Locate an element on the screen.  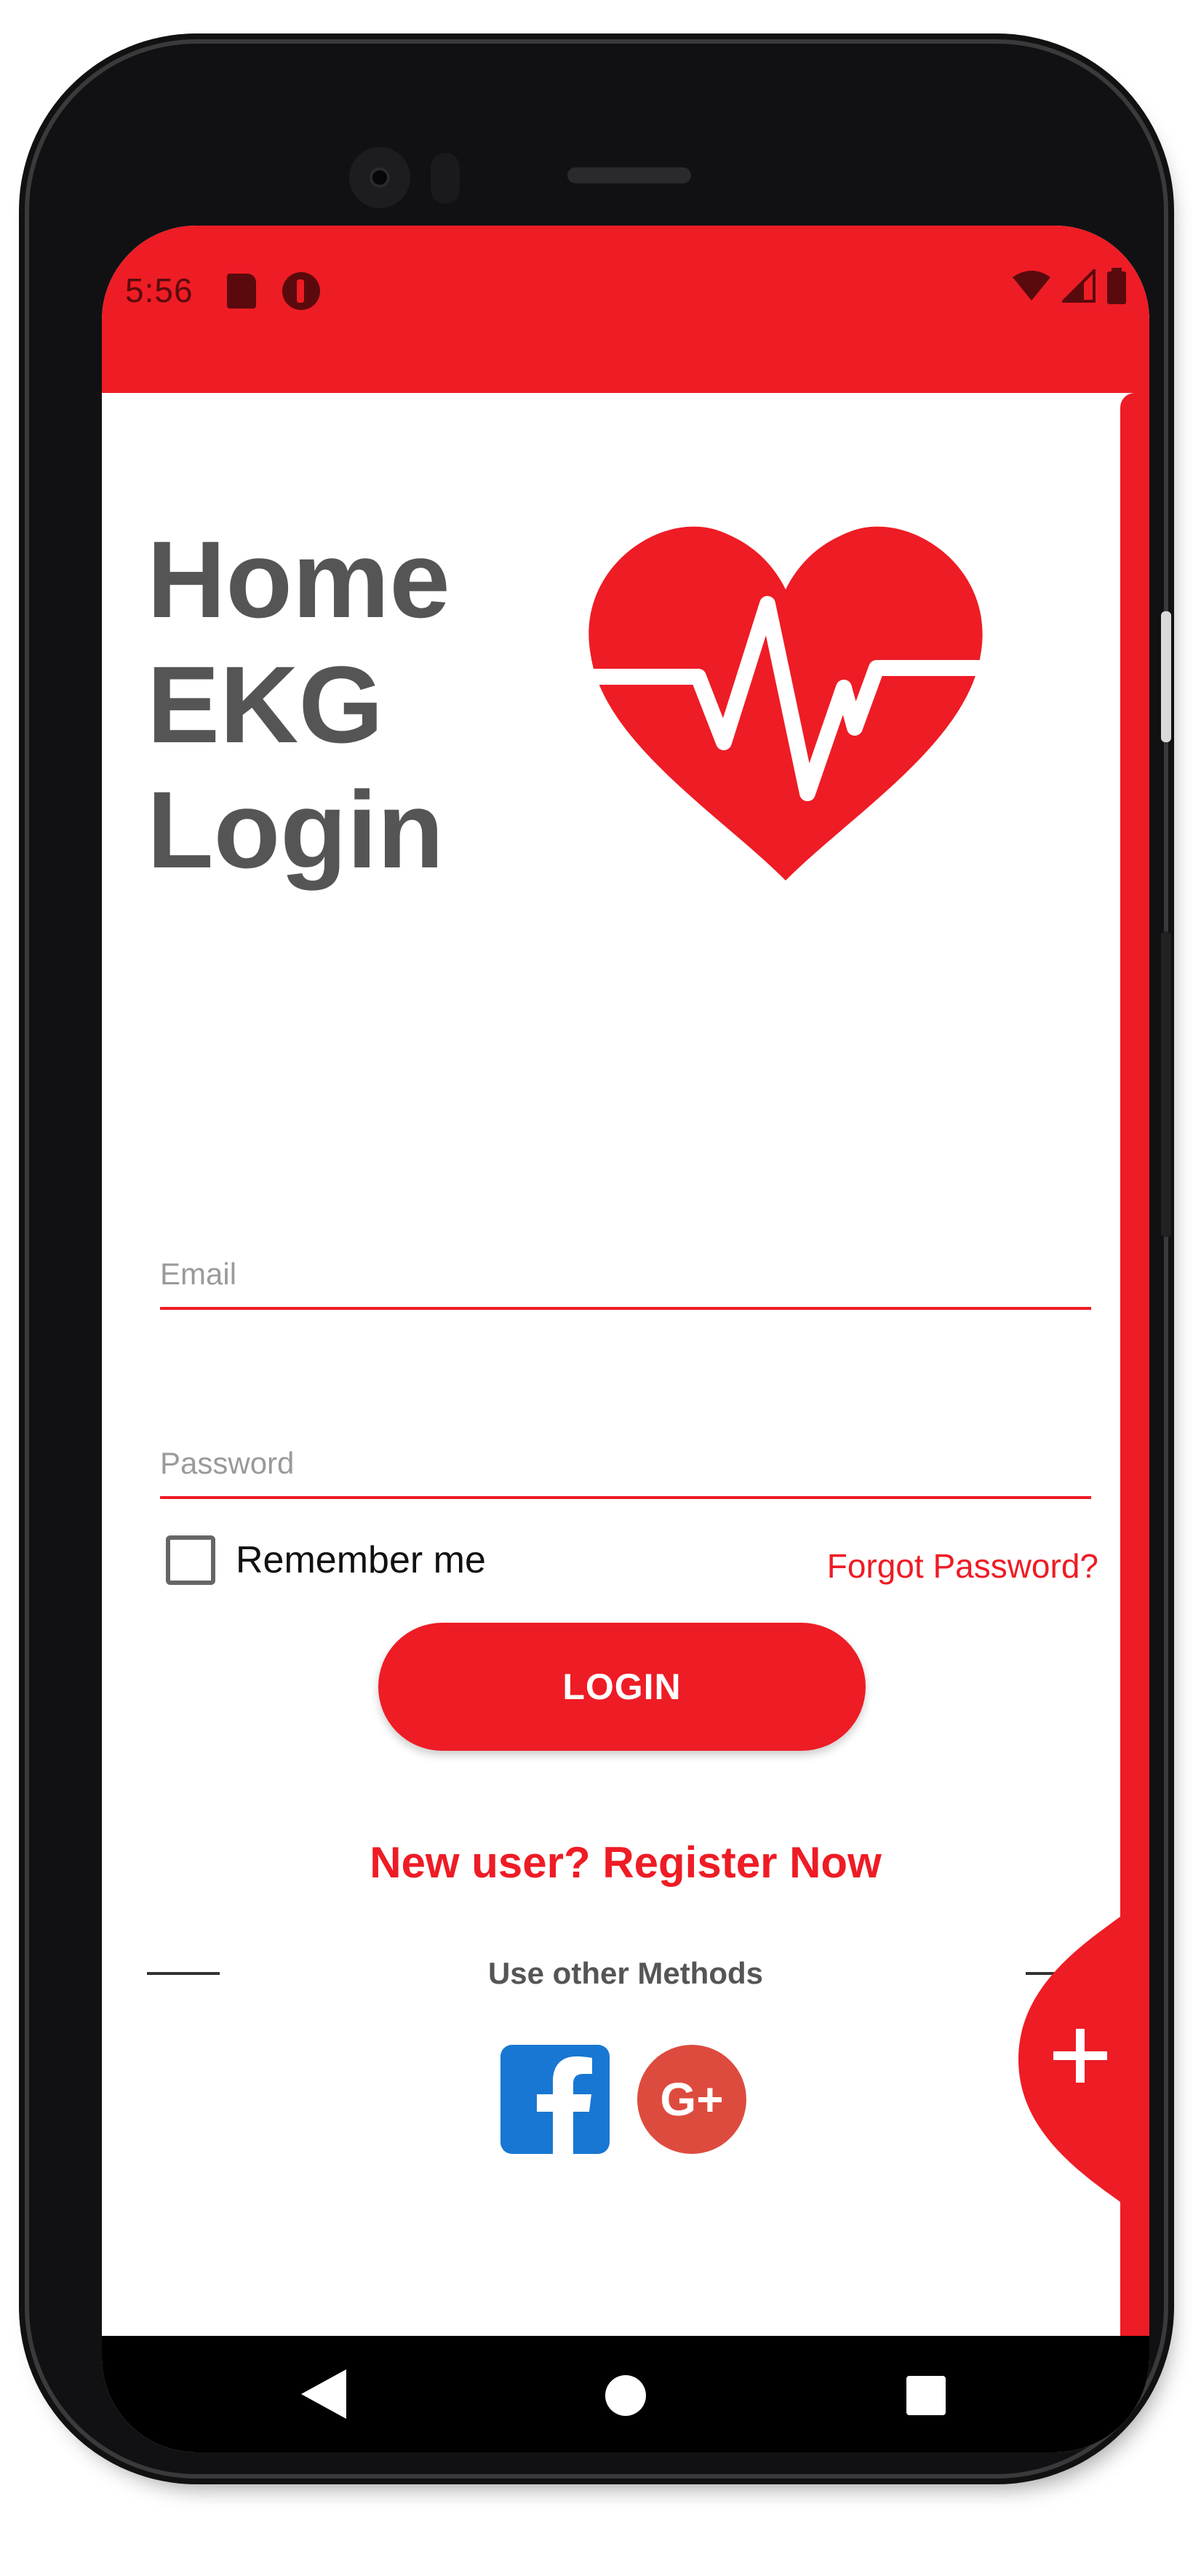
status-icons is located at coordinates (1069, 286).